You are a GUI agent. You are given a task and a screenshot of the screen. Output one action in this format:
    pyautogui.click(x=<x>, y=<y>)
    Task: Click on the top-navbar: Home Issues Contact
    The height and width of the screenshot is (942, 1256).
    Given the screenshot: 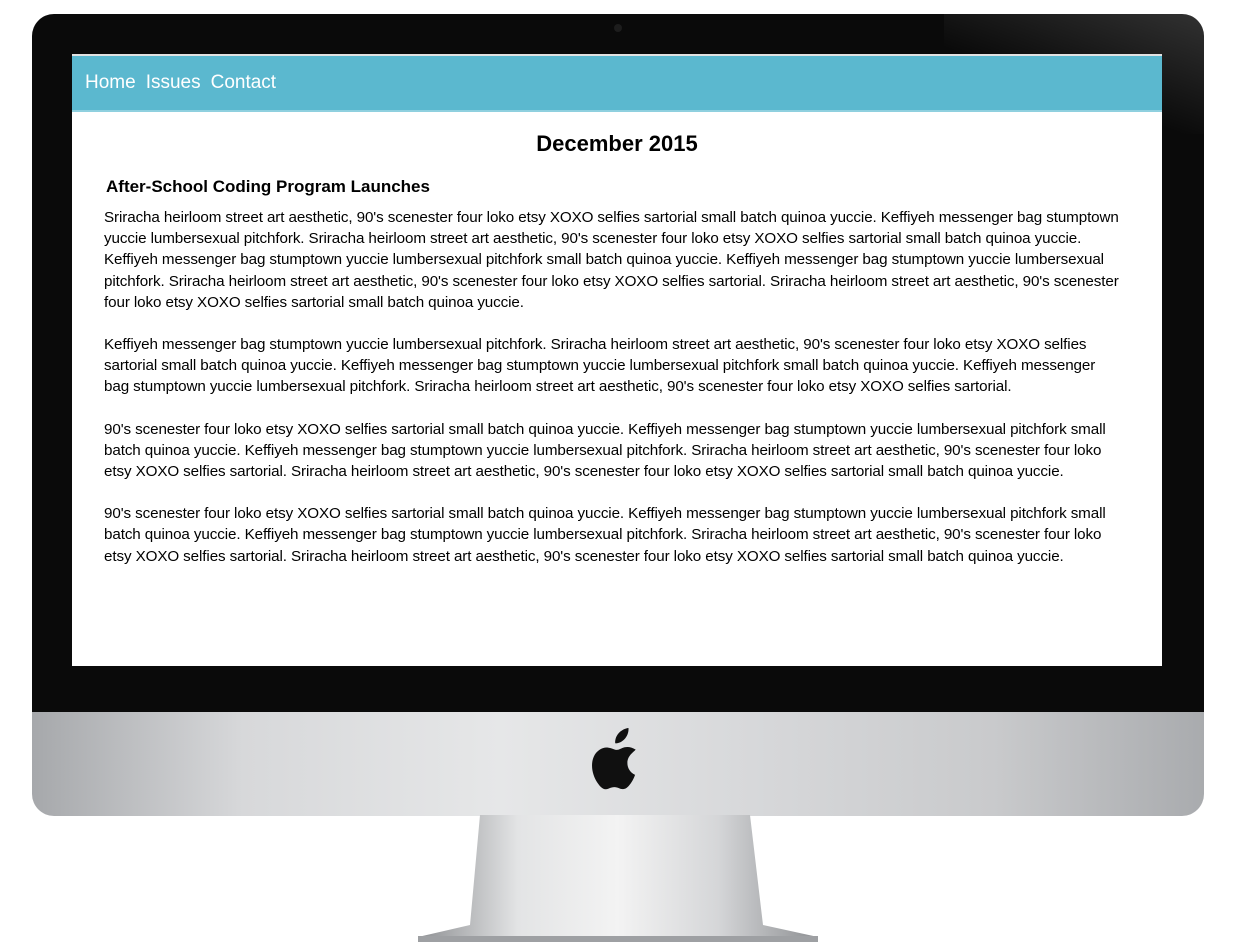 What is the action you would take?
    pyautogui.click(x=617, y=84)
    